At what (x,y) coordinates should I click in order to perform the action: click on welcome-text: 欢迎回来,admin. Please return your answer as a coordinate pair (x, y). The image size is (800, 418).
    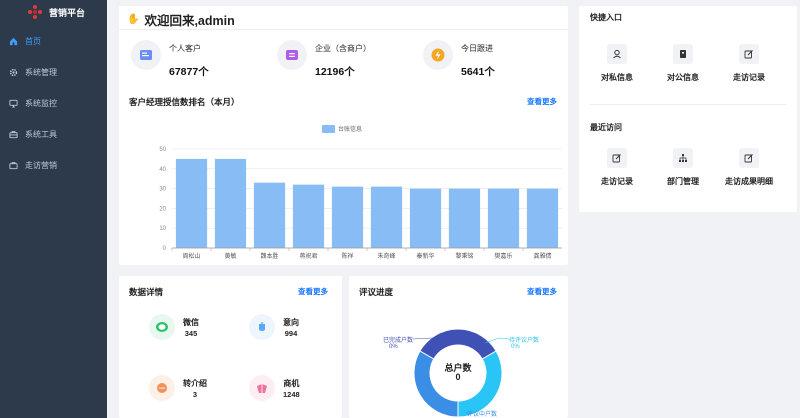
    Looking at the image, I should click on (189, 21).